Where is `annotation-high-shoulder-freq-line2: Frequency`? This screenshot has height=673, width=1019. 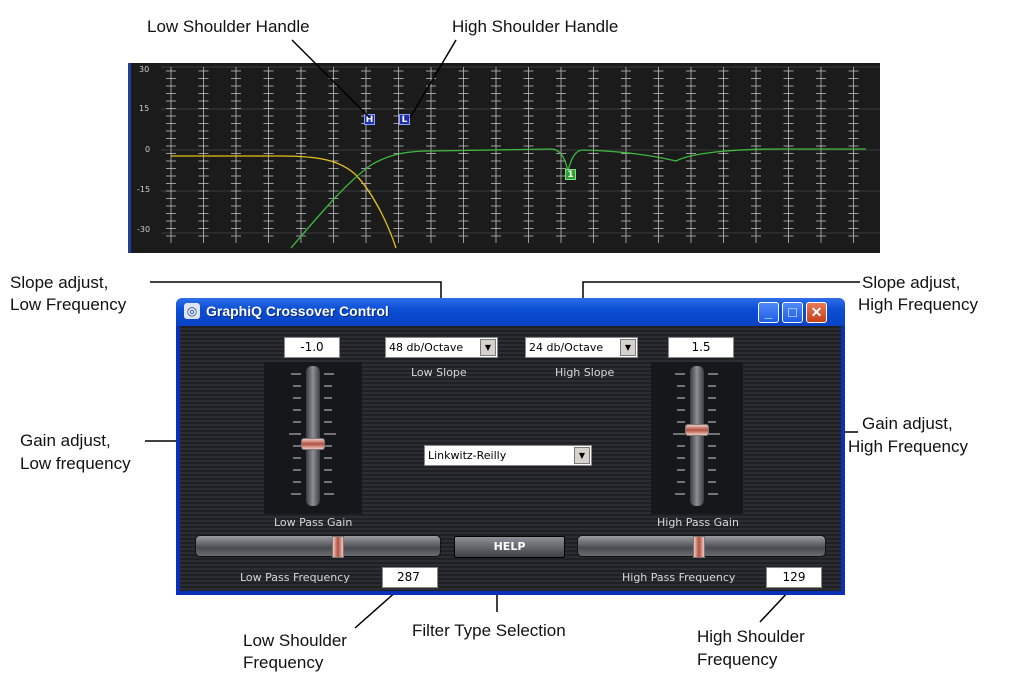 annotation-high-shoulder-freq-line2: Frequency is located at coordinates (737, 659).